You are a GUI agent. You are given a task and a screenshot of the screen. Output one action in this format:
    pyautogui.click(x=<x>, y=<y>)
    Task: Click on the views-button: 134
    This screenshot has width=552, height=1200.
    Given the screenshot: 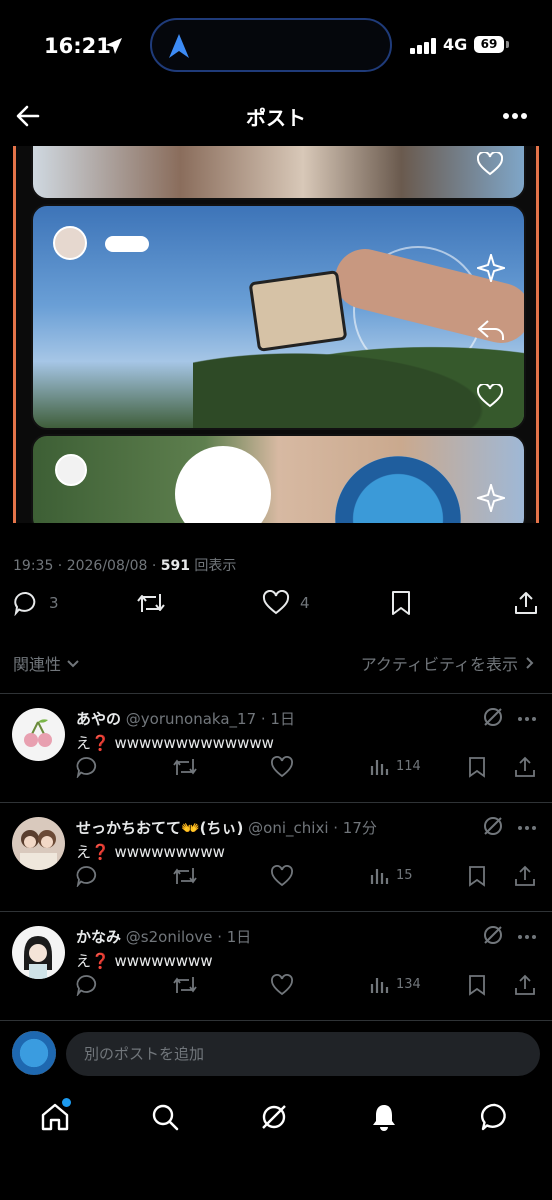 What is the action you would take?
    pyautogui.click(x=395, y=984)
    